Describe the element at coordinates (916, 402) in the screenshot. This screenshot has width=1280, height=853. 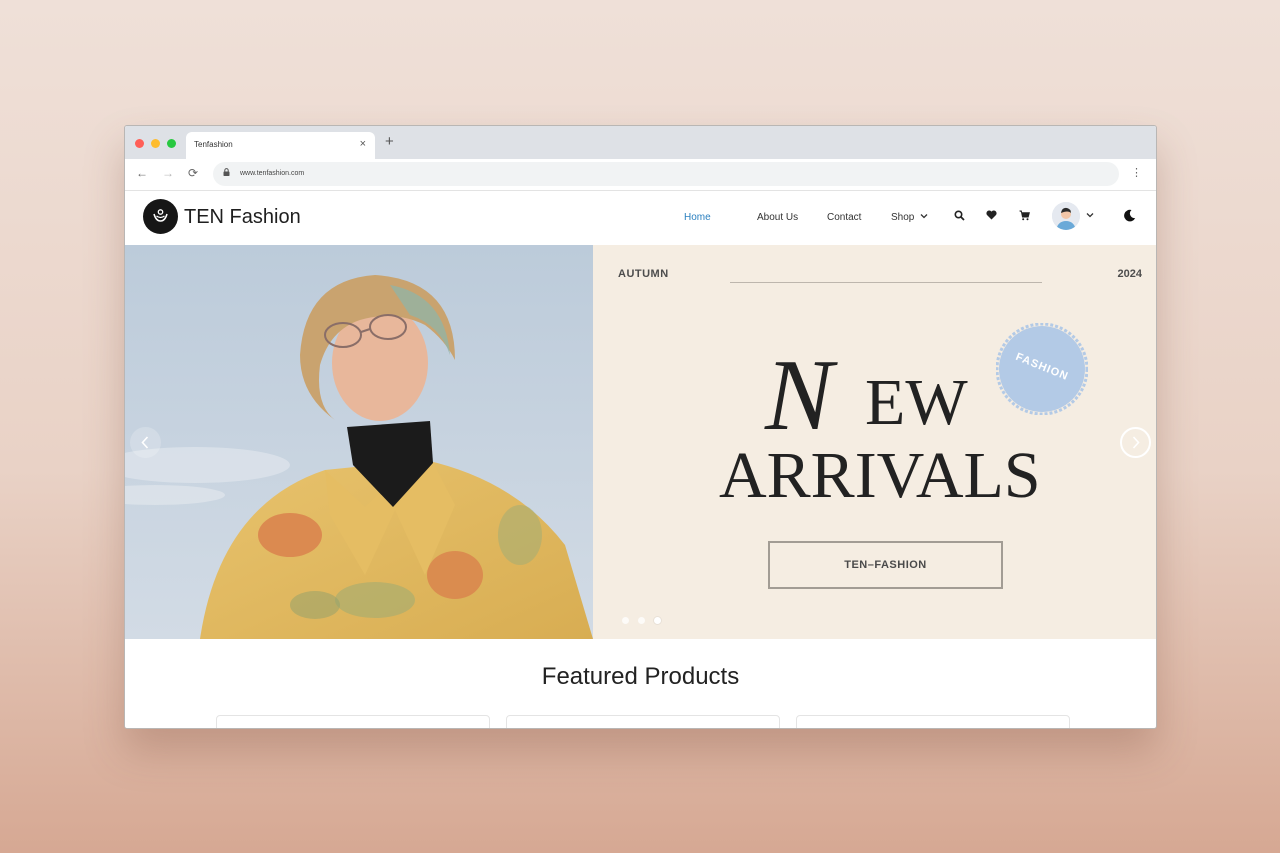
I see `hero-title-rest: EW` at that location.